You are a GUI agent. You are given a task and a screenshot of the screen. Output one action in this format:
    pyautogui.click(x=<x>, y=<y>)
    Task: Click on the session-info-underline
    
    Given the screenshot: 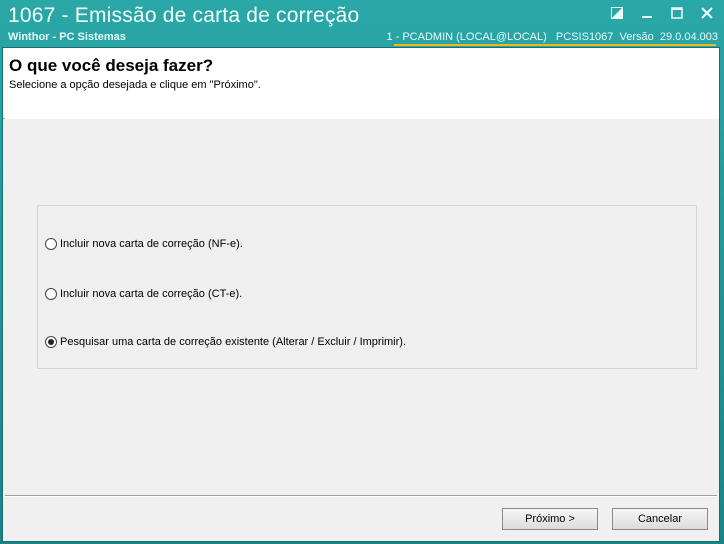 What is the action you would take?
    pyautogui.click(x=555, y=45)
    